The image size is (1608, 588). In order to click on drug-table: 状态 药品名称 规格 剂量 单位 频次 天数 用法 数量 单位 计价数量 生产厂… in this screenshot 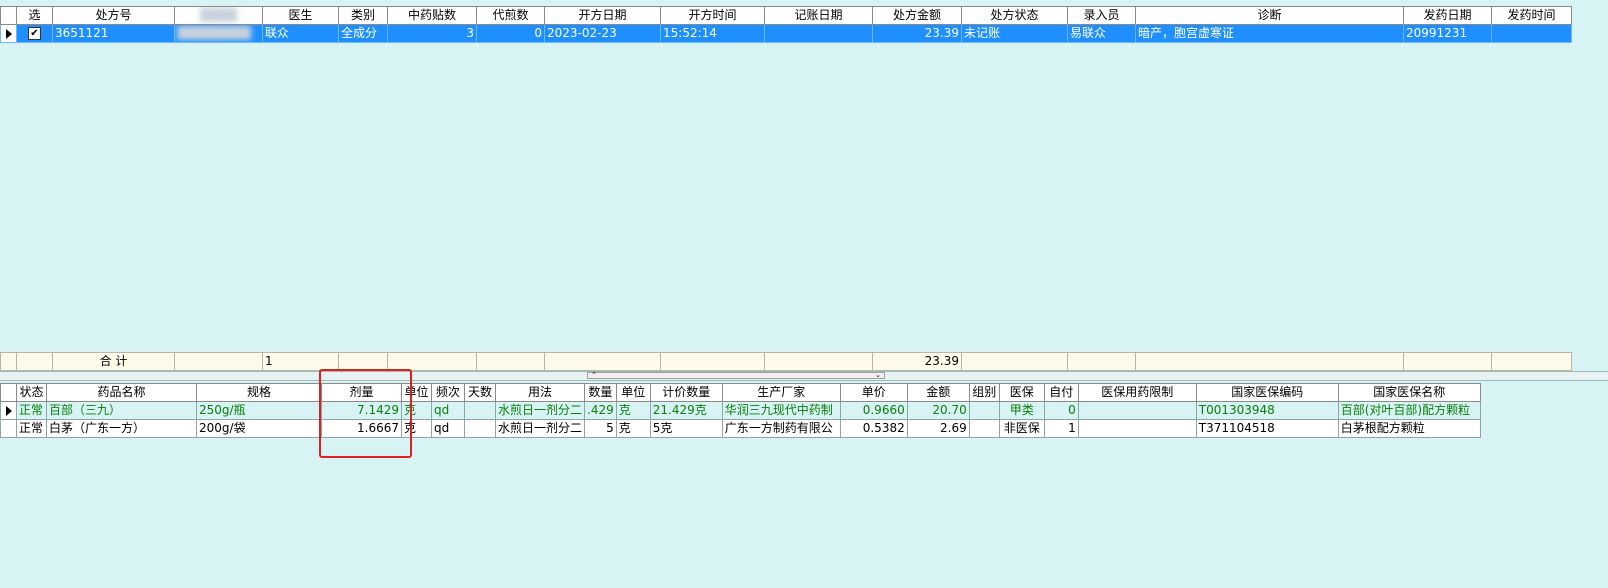, I will do `click(740, 410)`.